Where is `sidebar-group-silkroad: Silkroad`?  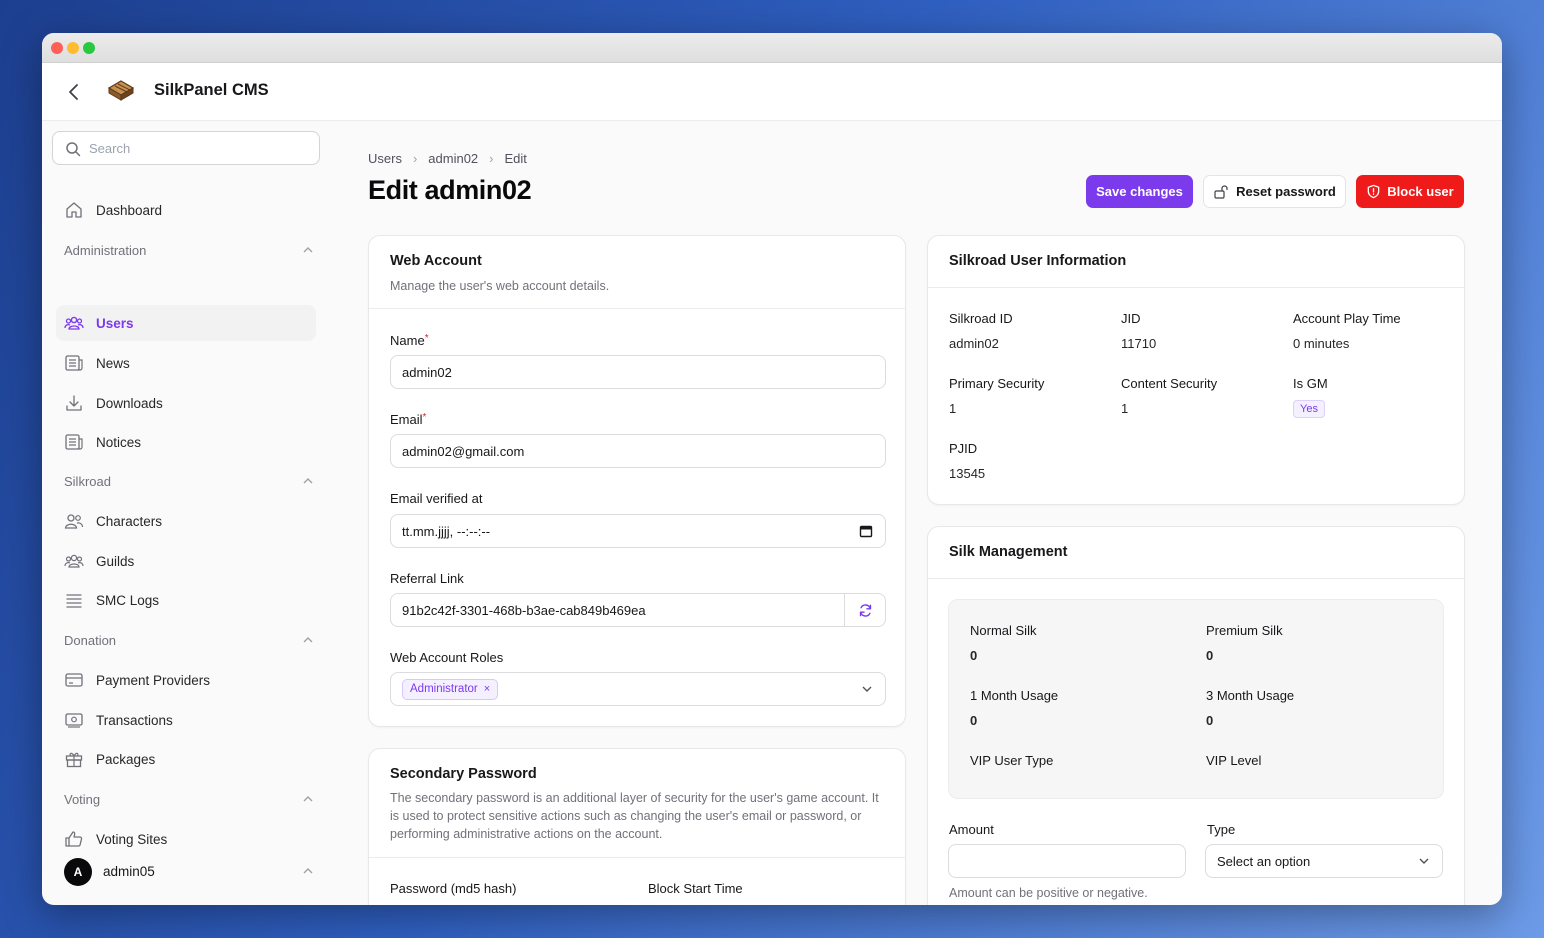 sidebar-group-silkroad: Silkroad is located at coordinates (189, 481).